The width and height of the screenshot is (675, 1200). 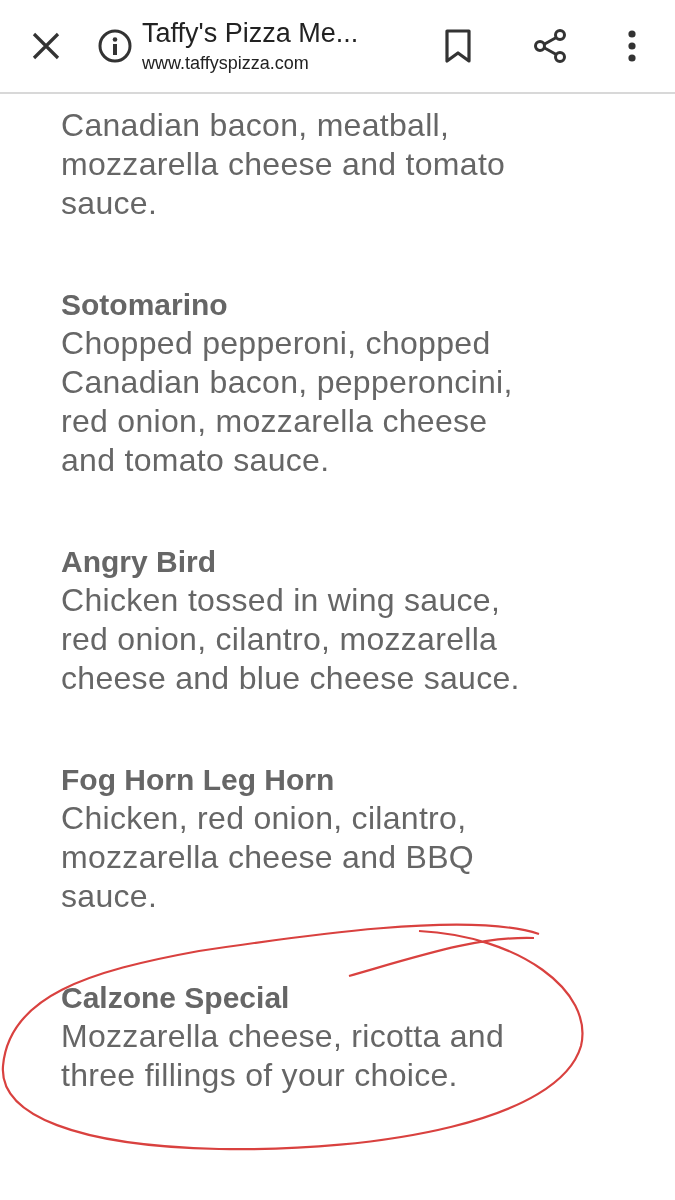 I want to click on share-icon, so click(x=550, y=46).